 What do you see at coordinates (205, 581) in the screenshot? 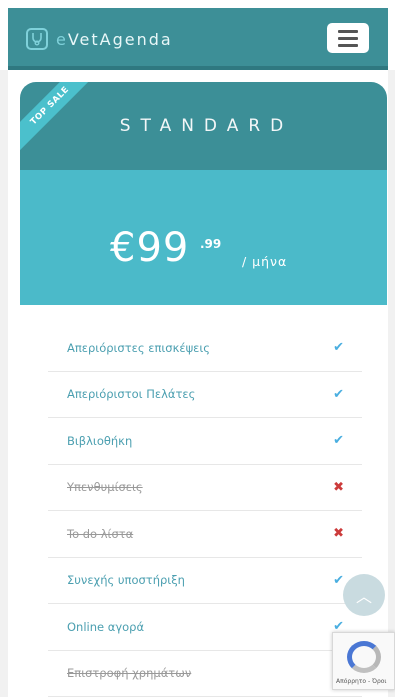
I see `feature-item: Συνεχής υποστήριξη ✔` at bounding box center [205, 581].